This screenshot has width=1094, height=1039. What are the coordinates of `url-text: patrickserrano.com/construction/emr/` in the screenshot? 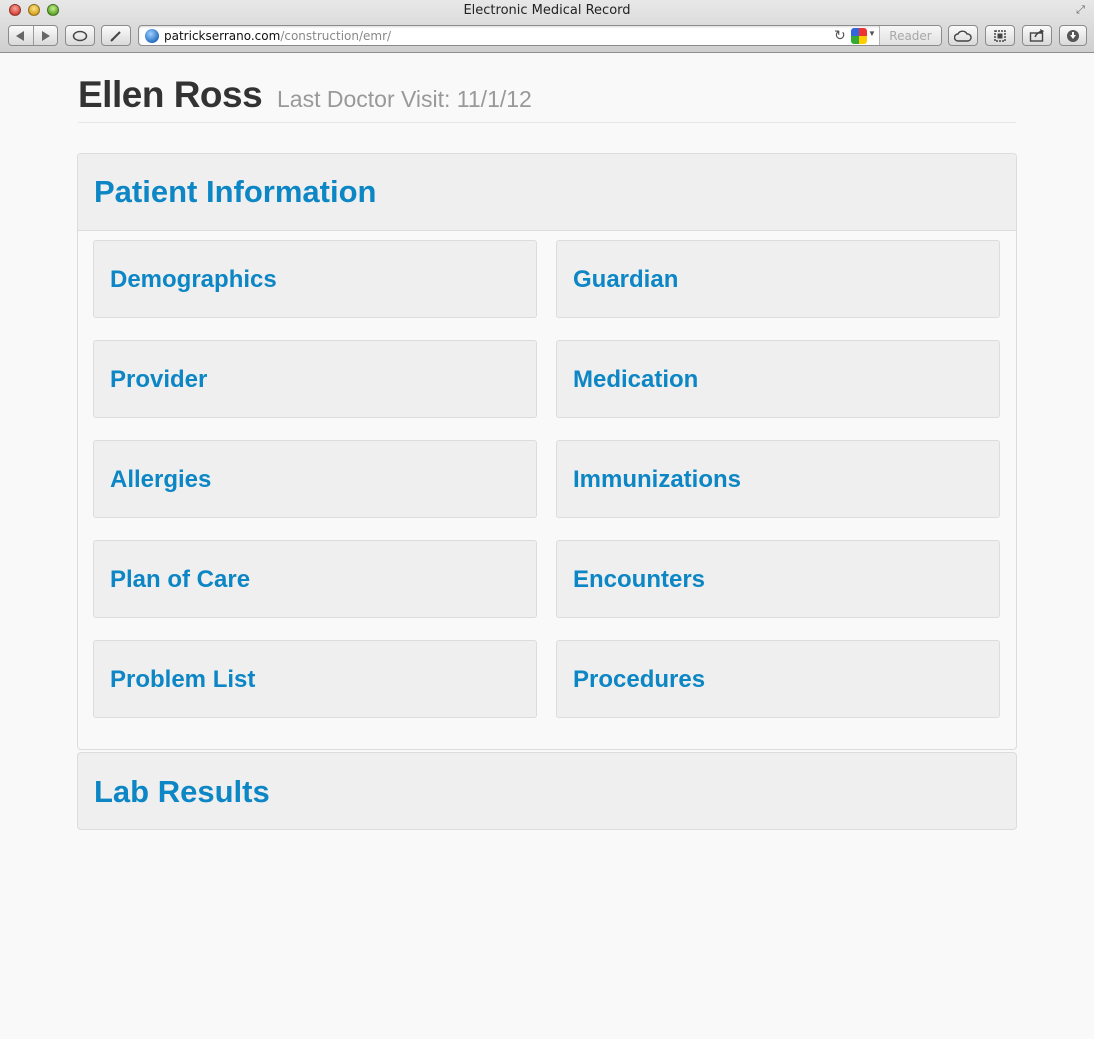 It's located at (277, 36).